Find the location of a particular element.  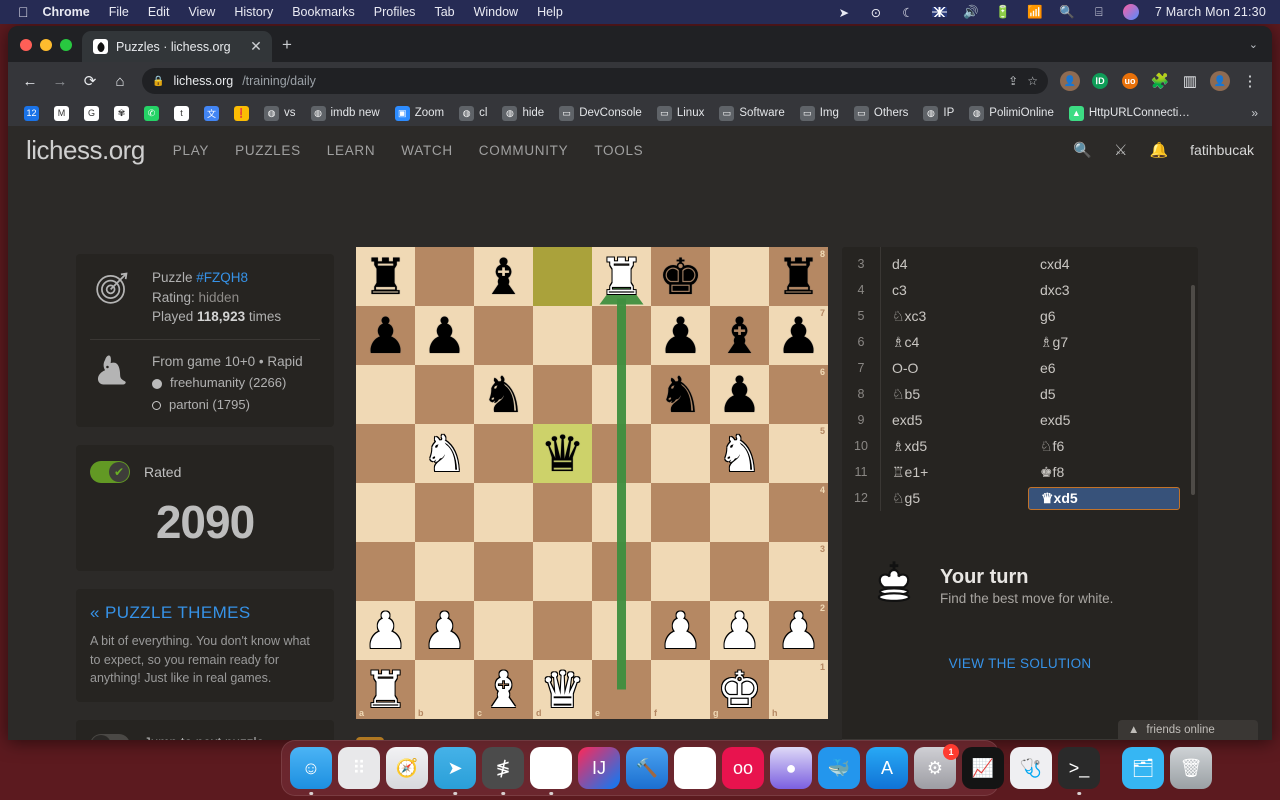

bookmark-item: ▭ DevConsole is located at coordinates (600, 113).